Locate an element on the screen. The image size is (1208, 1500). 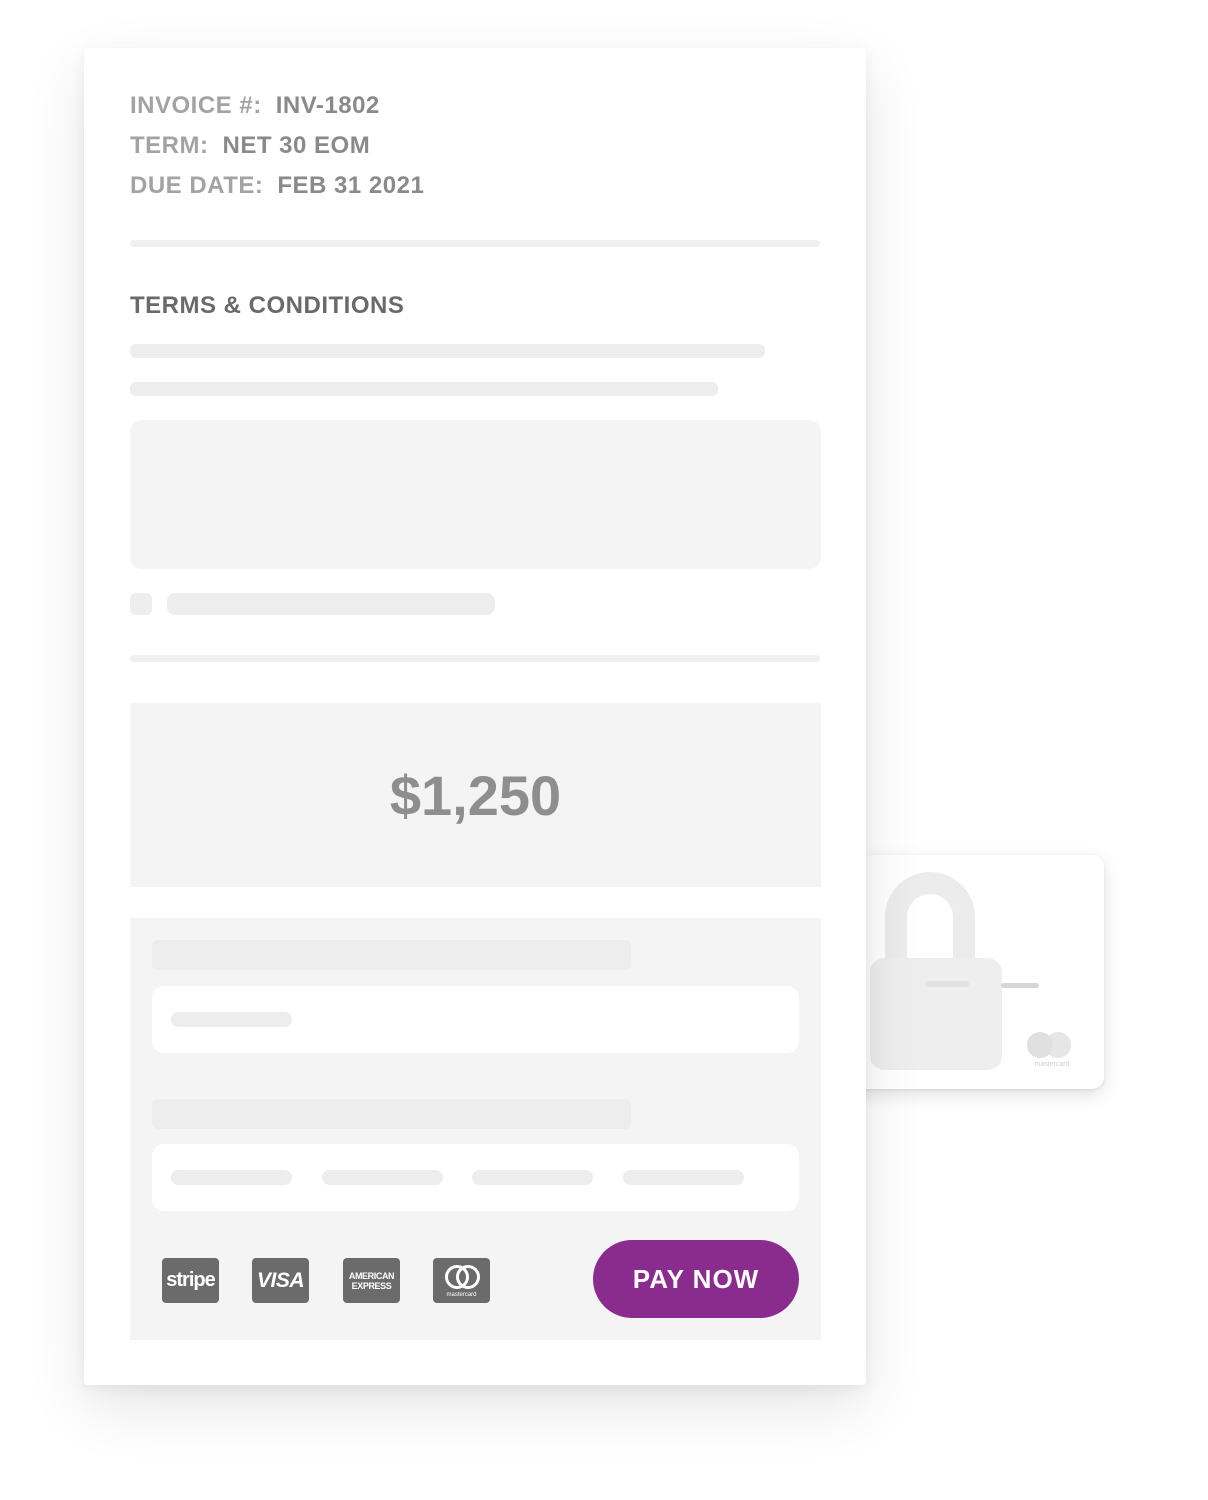
amex-text-line1: AMERICAN is located at coordinates (371, 1275).